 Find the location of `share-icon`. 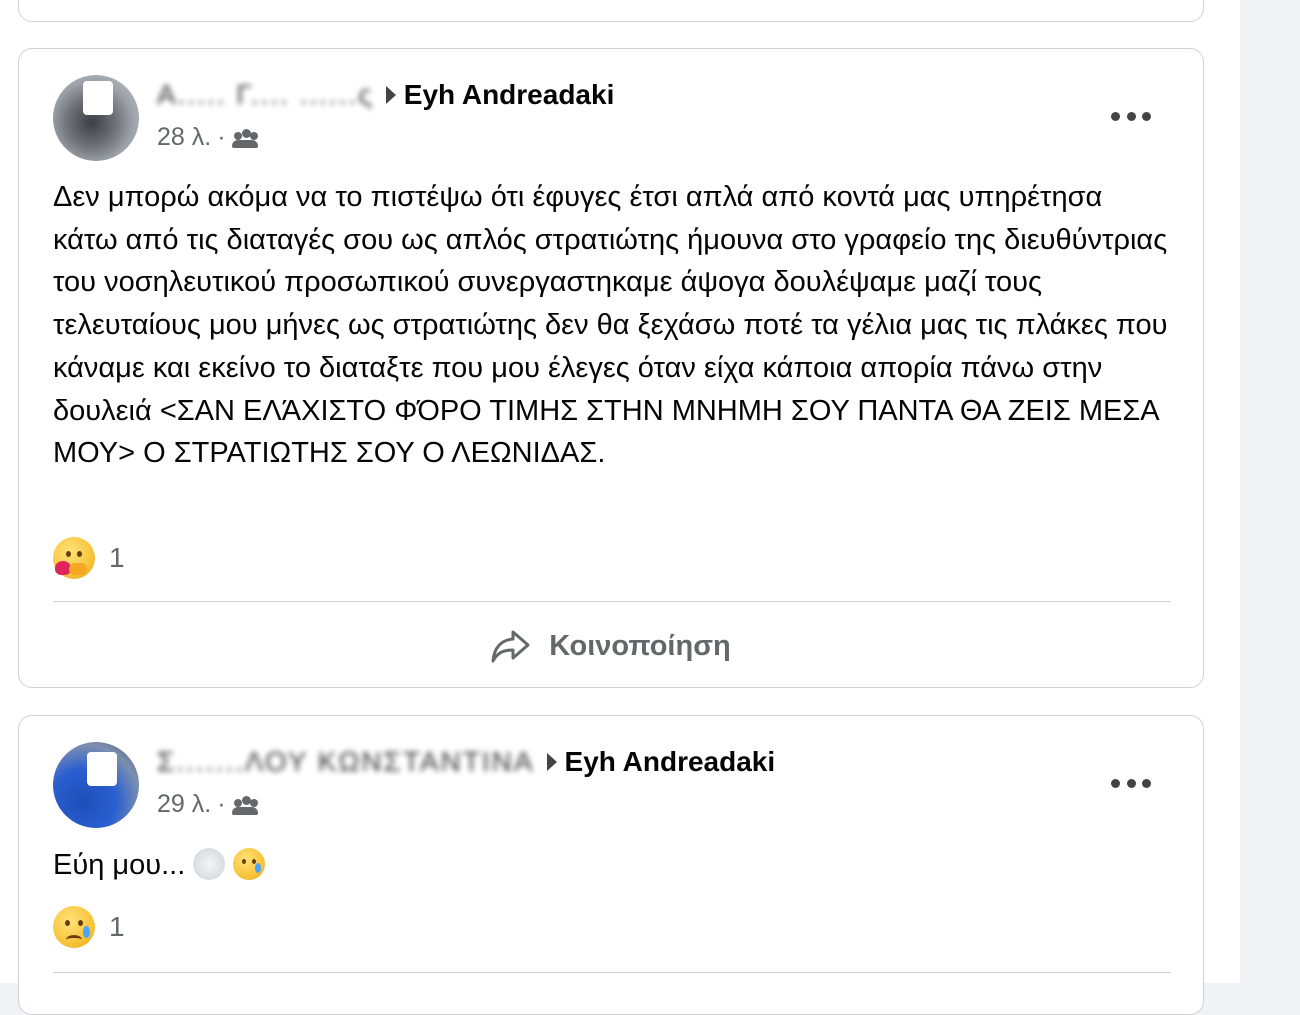

share-icon is located at coordinates (510, 646).